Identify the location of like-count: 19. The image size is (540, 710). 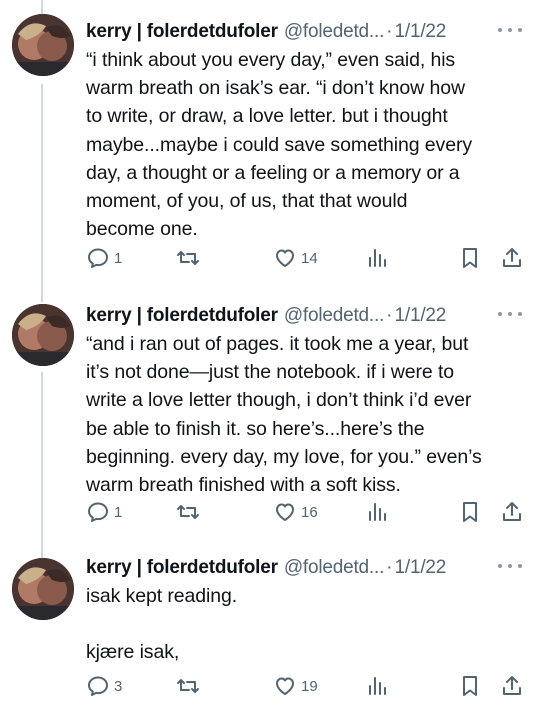
(309, 686).